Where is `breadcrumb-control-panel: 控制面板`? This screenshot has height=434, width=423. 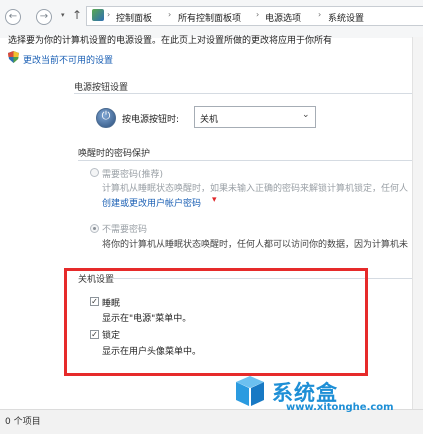
breadcrumb-control-panel: 控制面板 is located at coordinates (134, 17).